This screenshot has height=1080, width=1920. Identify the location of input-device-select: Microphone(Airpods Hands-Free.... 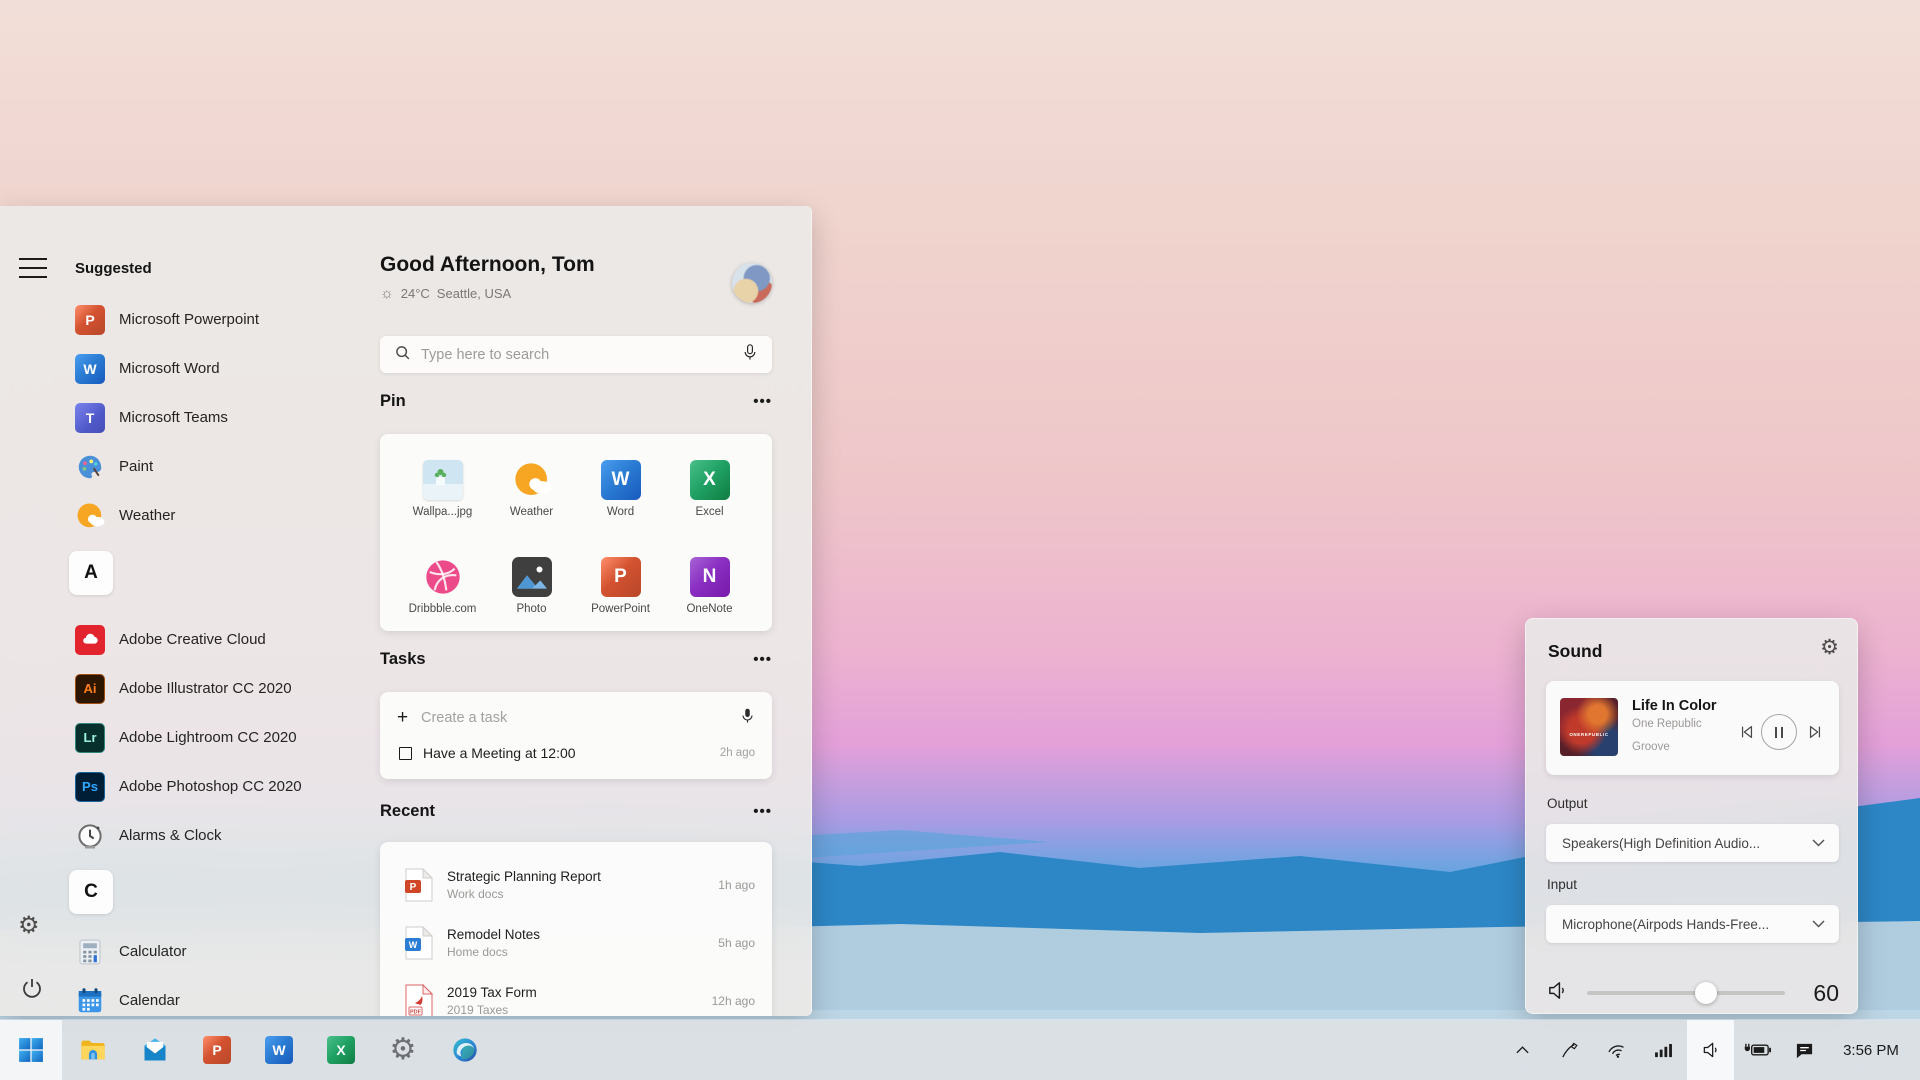
(1692, 924).